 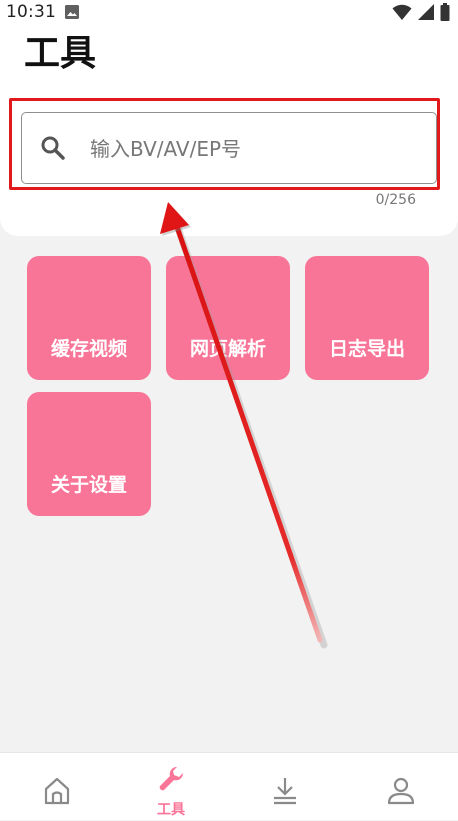 I want to click on battery-icon, so click(x=445, y=12).